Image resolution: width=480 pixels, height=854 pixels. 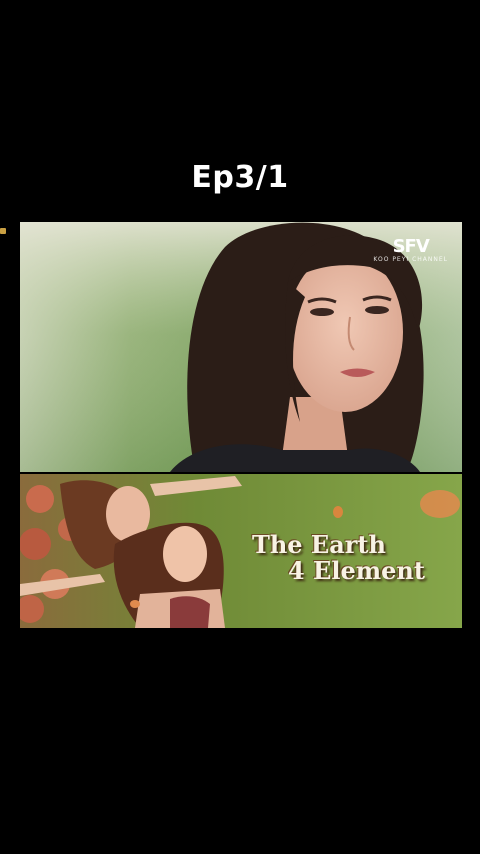 What do you see at coordinates (411, 246) in the screenshot?
I see `watermark-logo: SFV` at bounding box center [411, 246].